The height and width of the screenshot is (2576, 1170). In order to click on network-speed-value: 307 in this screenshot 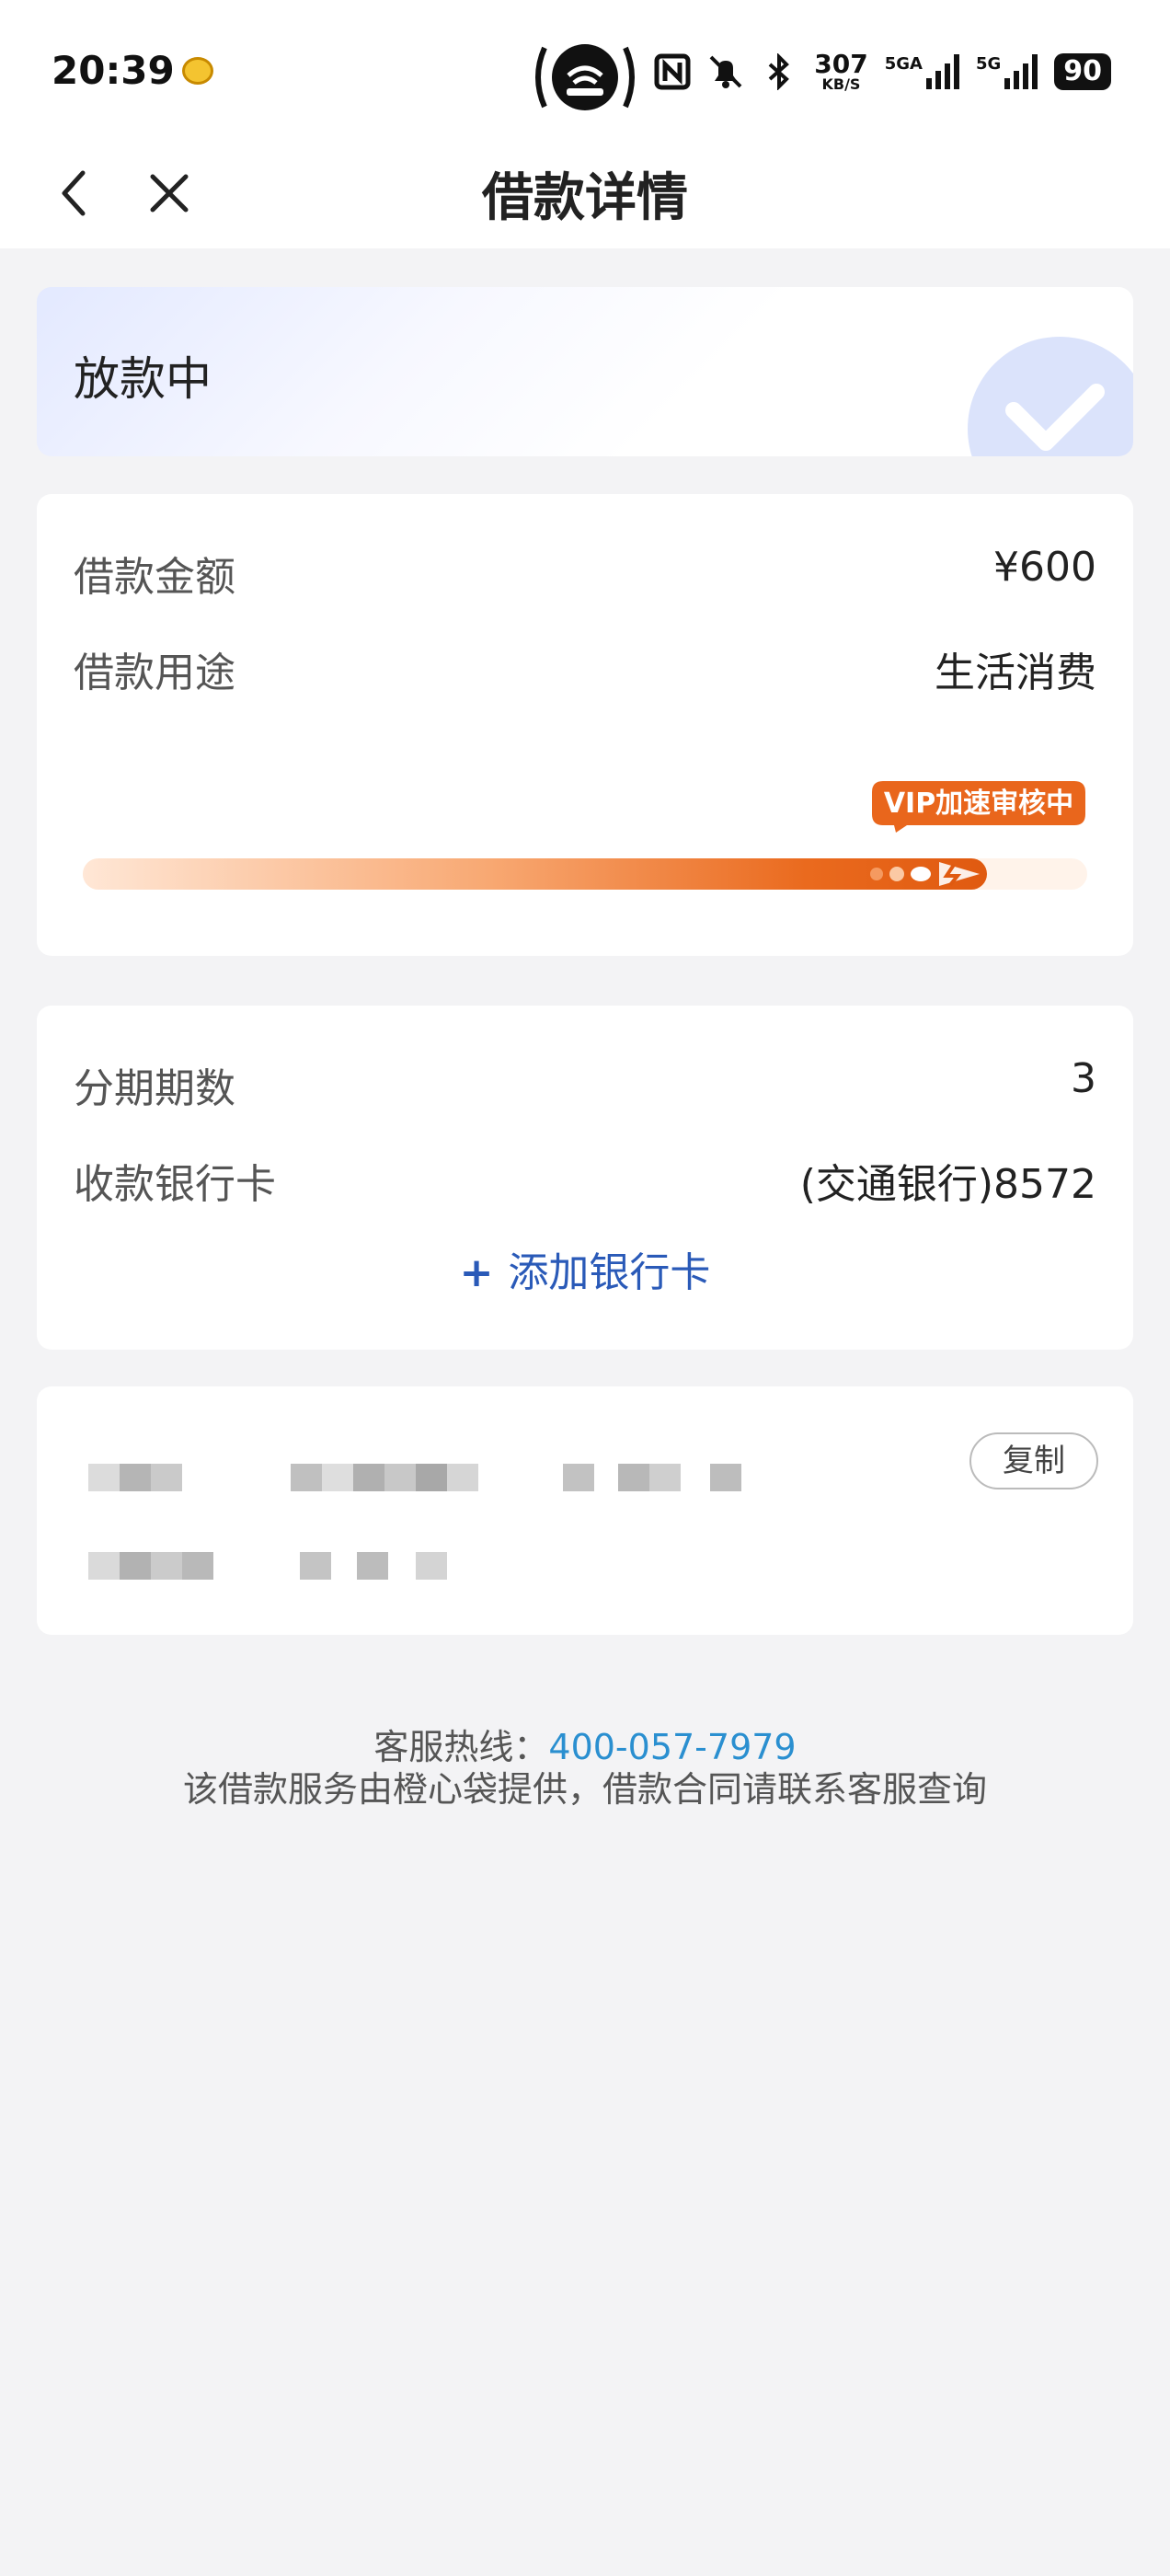, I will do `click(841, 64)`.